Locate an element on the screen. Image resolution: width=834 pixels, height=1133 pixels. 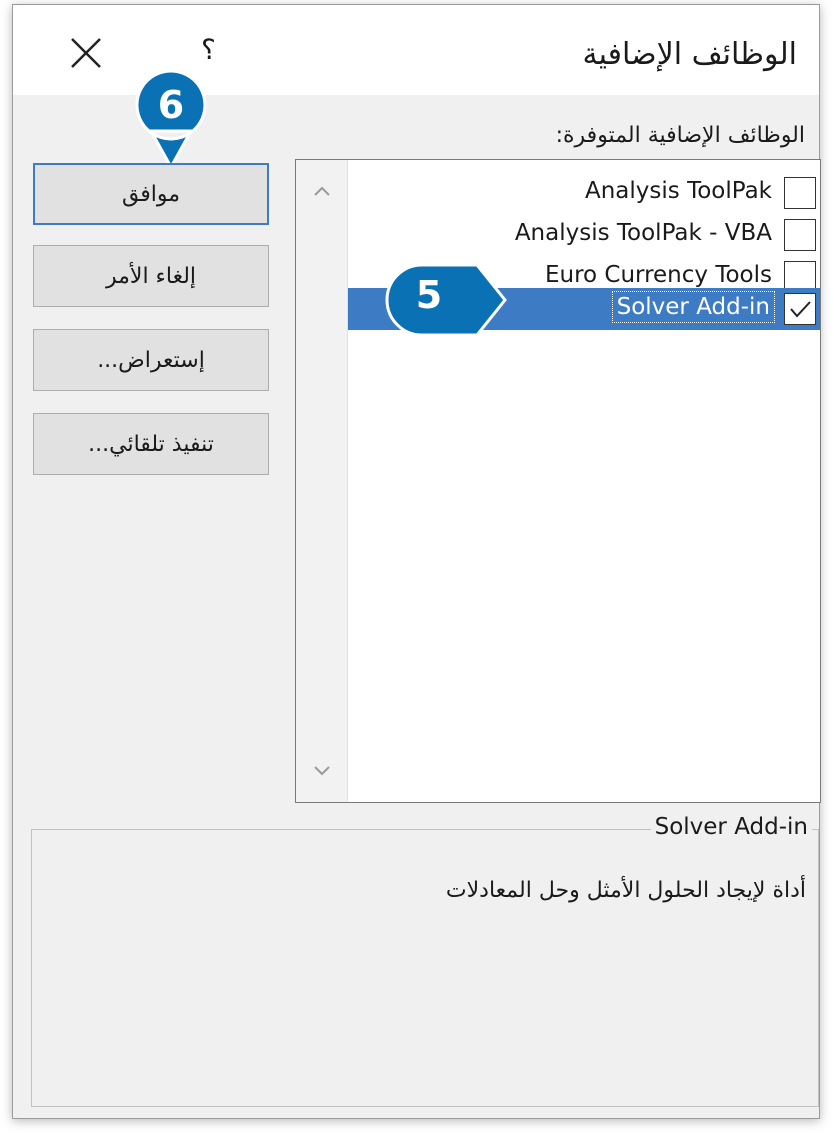
checkmark-icon is located at coordinates (800, 309).